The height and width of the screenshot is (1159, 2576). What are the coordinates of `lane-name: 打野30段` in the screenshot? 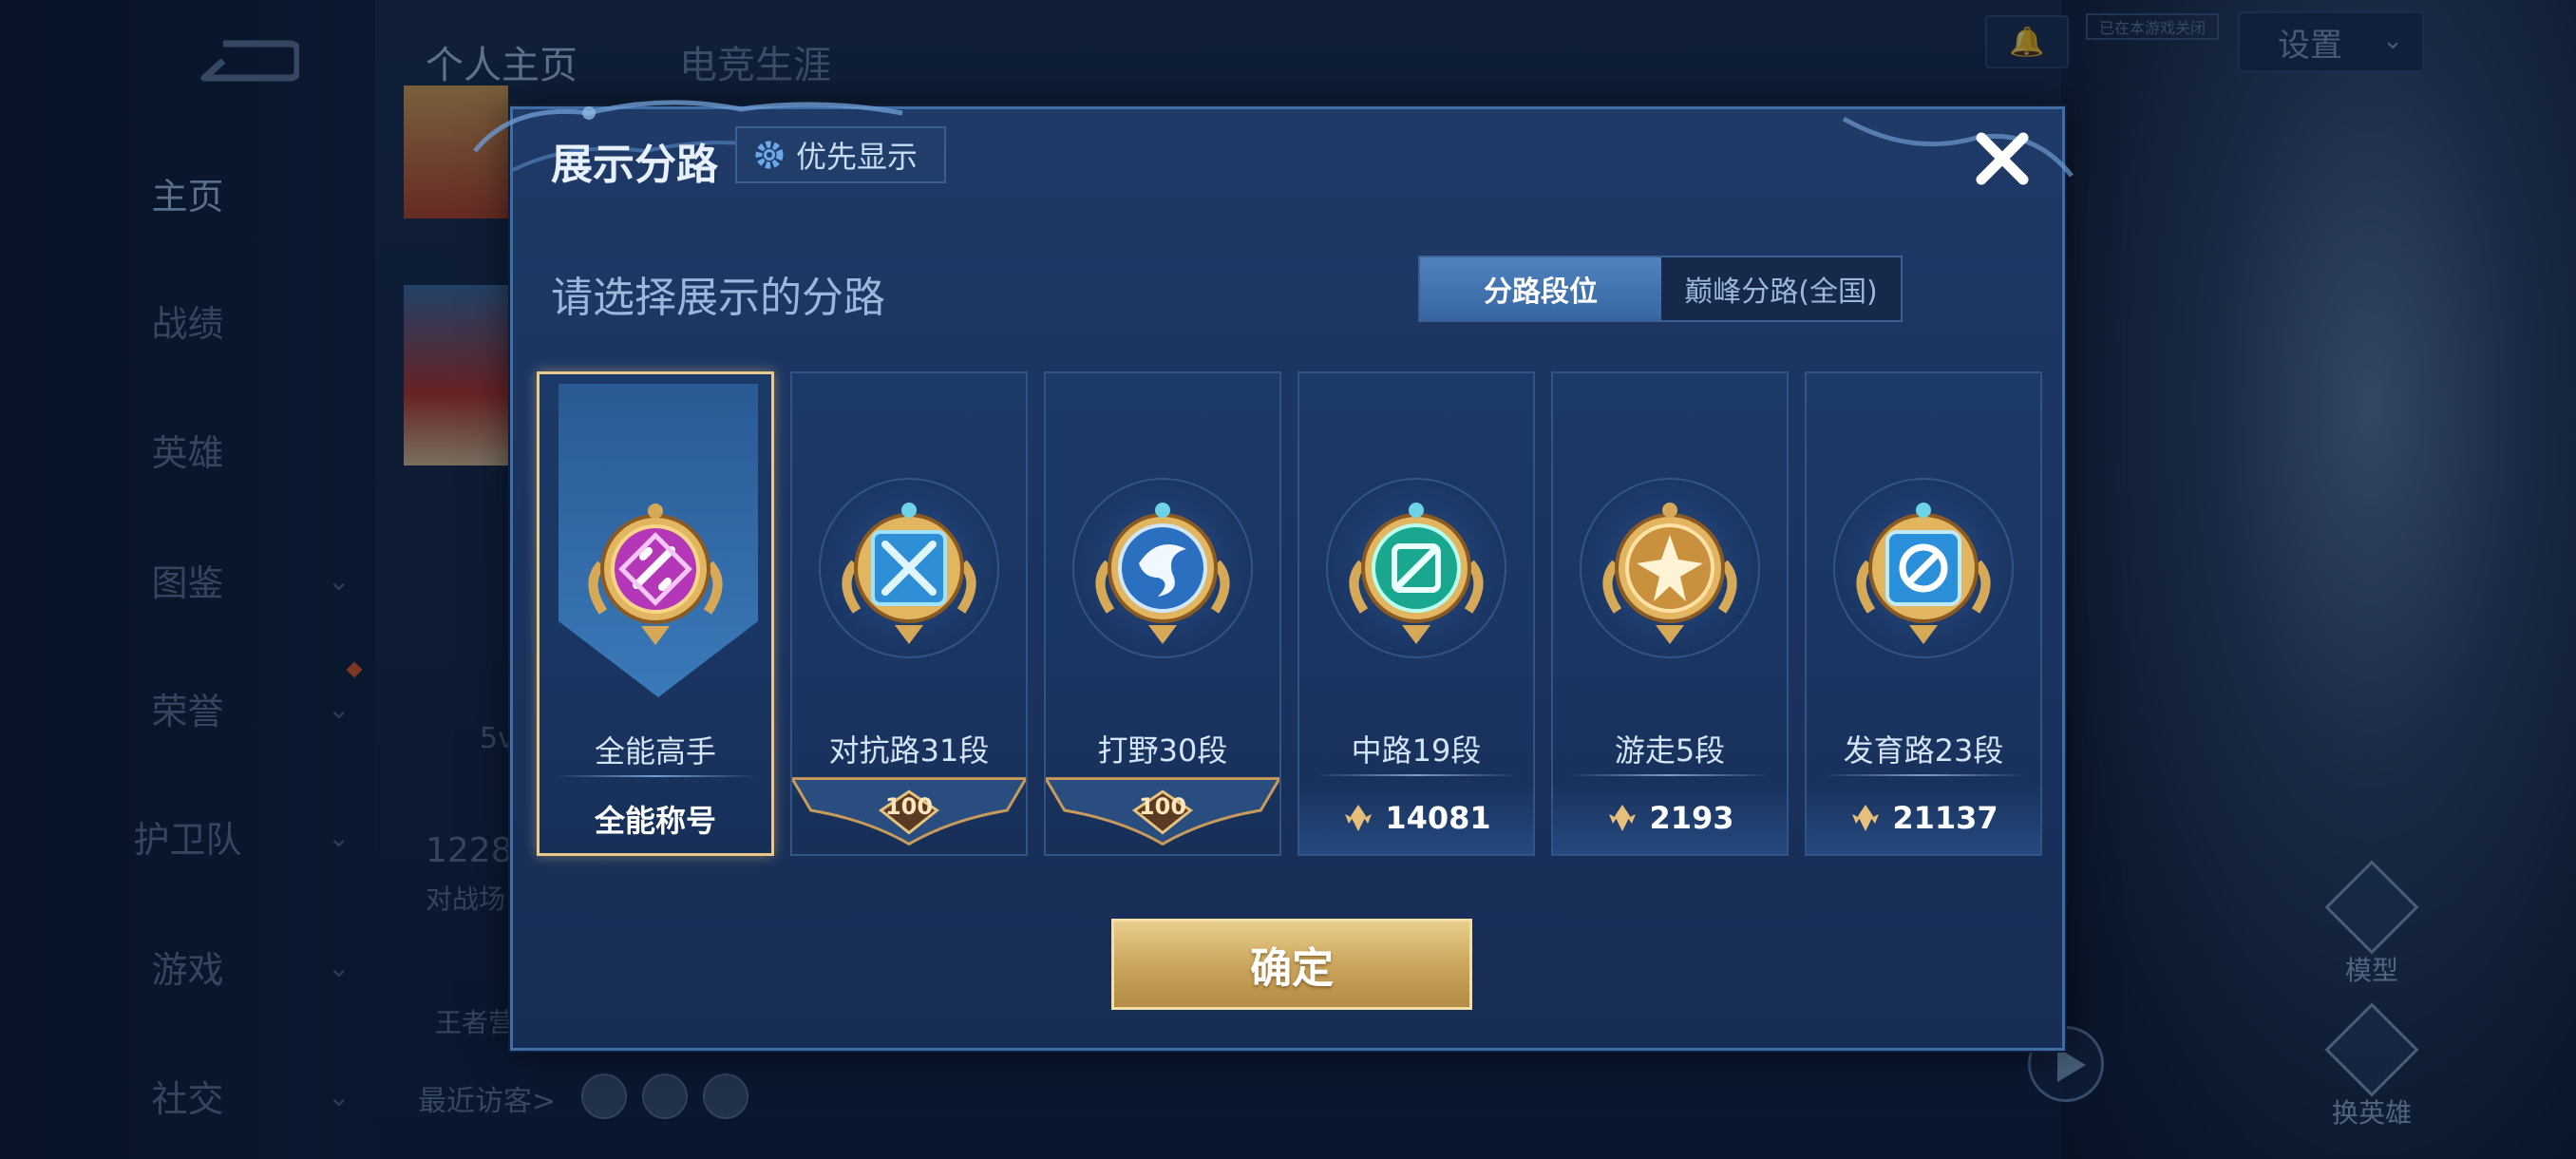 It's located at (1162, 750).